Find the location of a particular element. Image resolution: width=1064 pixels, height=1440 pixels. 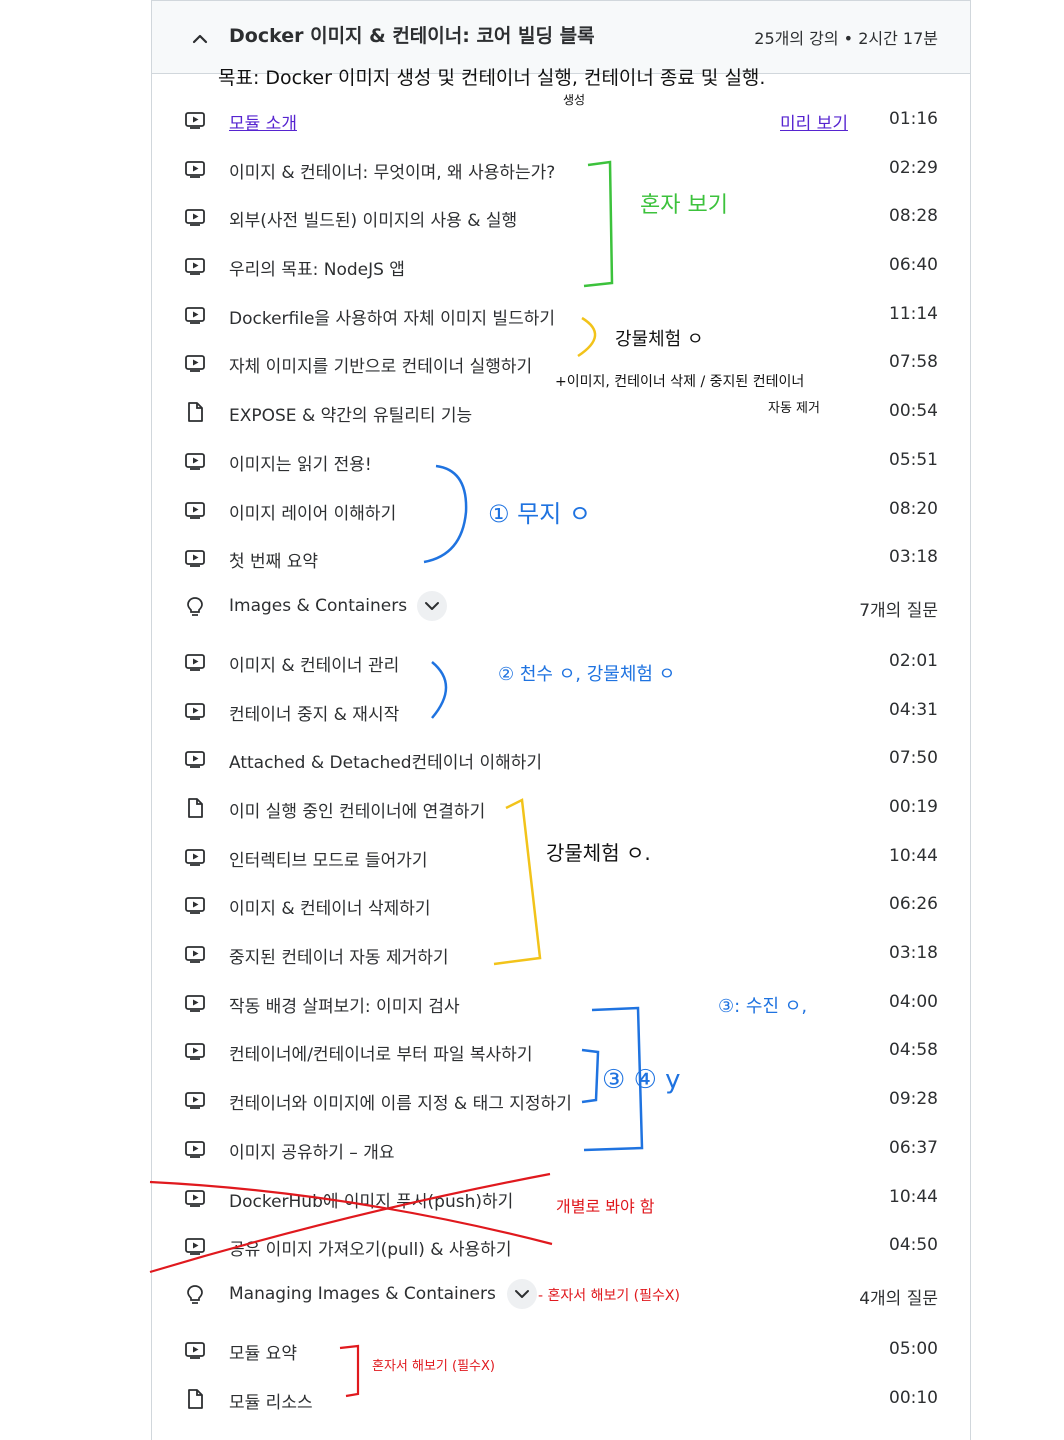

lecture-title: 모듈 요약 is located at coordinates (263, 1354).